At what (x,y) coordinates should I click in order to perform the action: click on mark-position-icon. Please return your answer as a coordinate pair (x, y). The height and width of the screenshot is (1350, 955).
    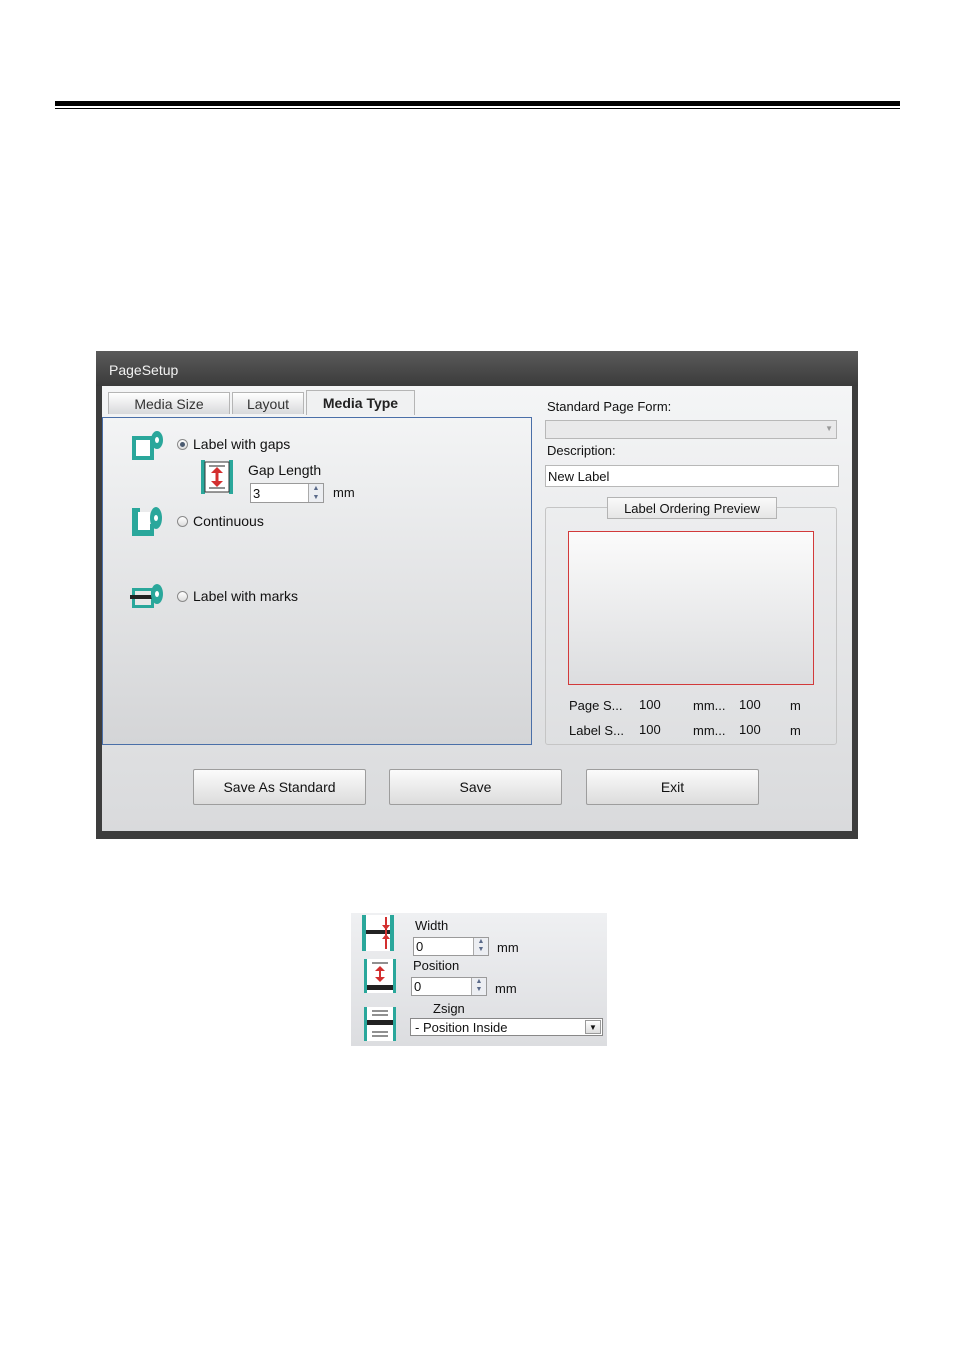
    Looking at the image, I should click on (380, 976).